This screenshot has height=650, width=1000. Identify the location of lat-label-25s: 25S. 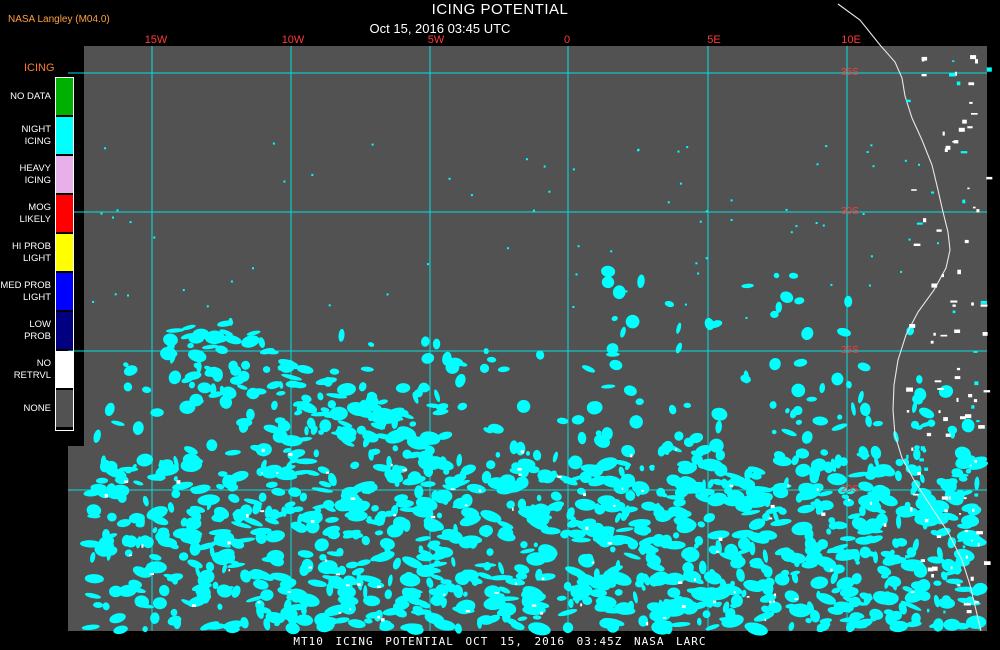
(850, 350).